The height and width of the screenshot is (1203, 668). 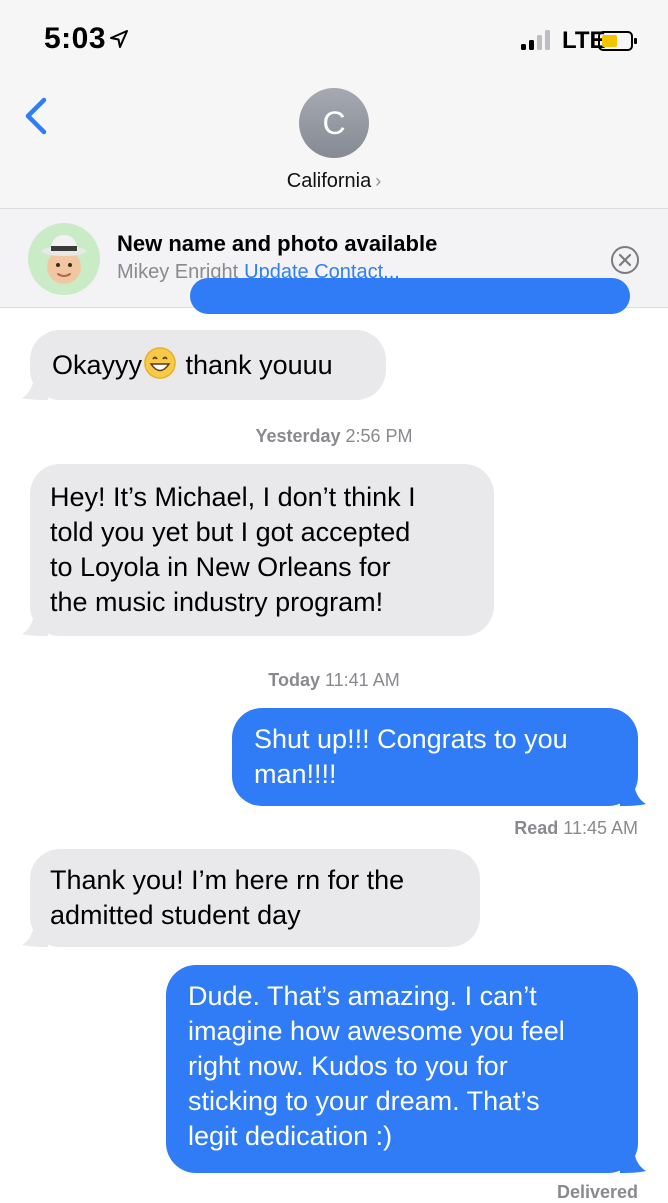 I want to click on message-bubble-outgoing-partial, so click(x=410, y=296).